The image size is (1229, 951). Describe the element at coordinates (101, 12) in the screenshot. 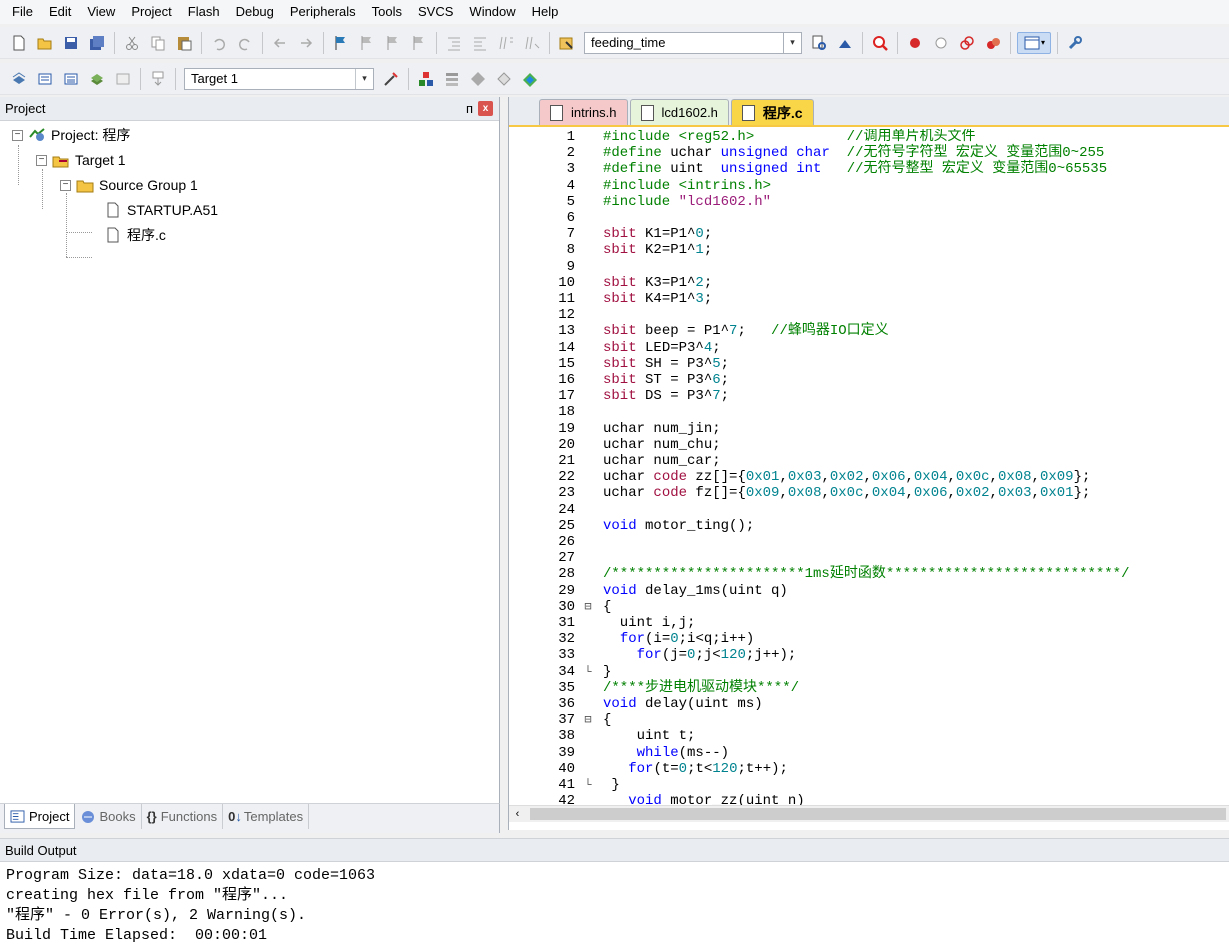

I see `menu-item-view: View` at that location.